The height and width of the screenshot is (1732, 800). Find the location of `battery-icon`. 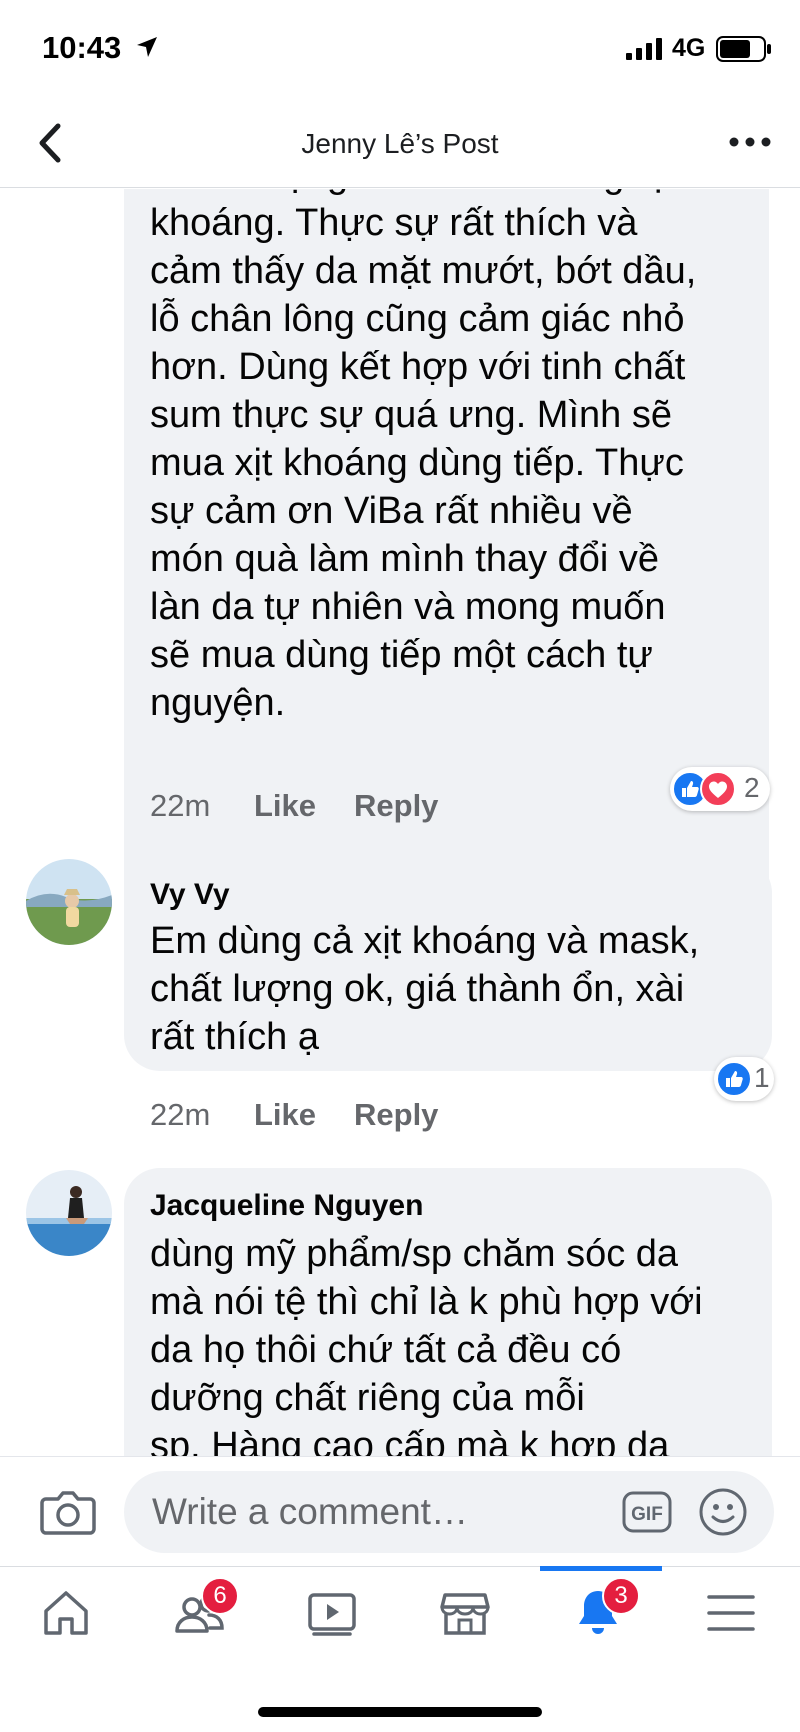

battery-icon is located at coordinates (743, 49).